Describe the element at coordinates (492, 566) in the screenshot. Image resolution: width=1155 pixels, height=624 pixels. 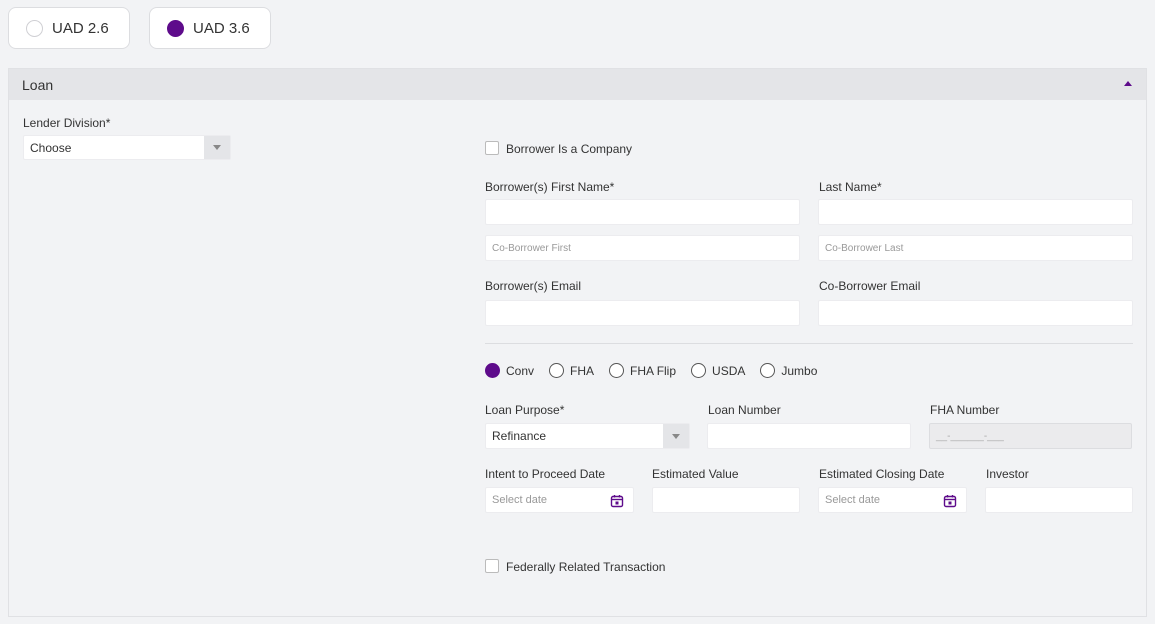
I see `federally-related-checkbox` at that location.